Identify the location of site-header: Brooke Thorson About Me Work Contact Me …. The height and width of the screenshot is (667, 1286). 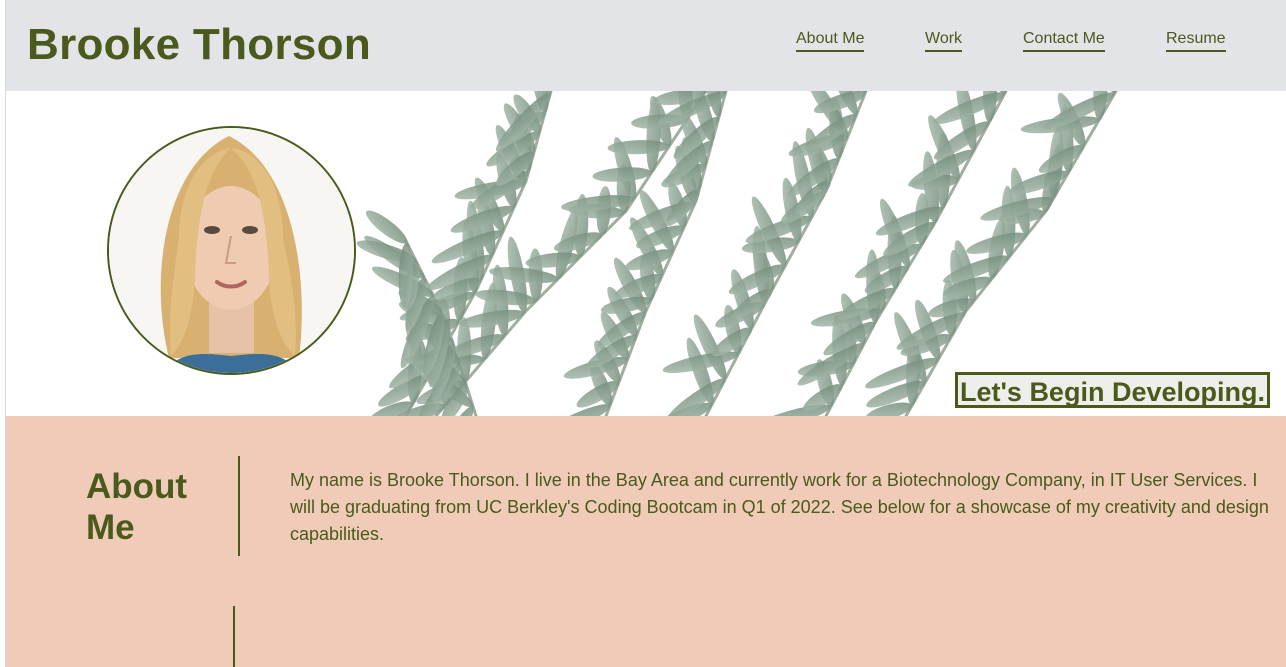
(646, 45).